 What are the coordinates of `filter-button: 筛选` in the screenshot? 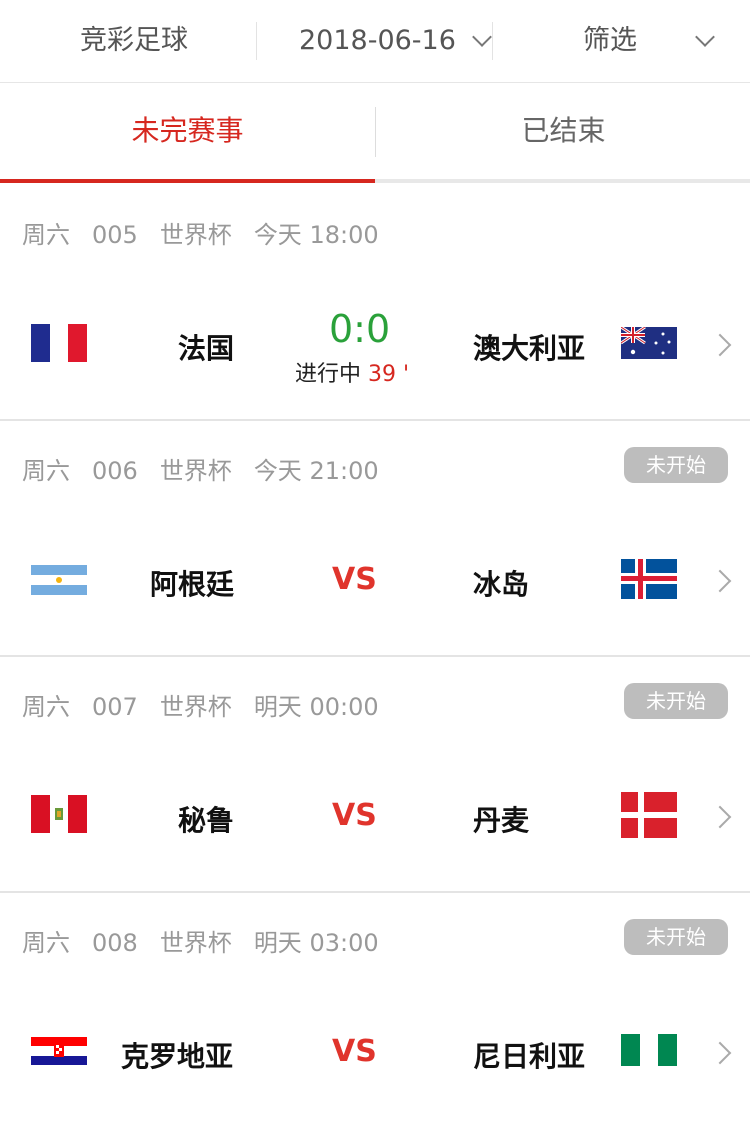 It's located at (610, 41).